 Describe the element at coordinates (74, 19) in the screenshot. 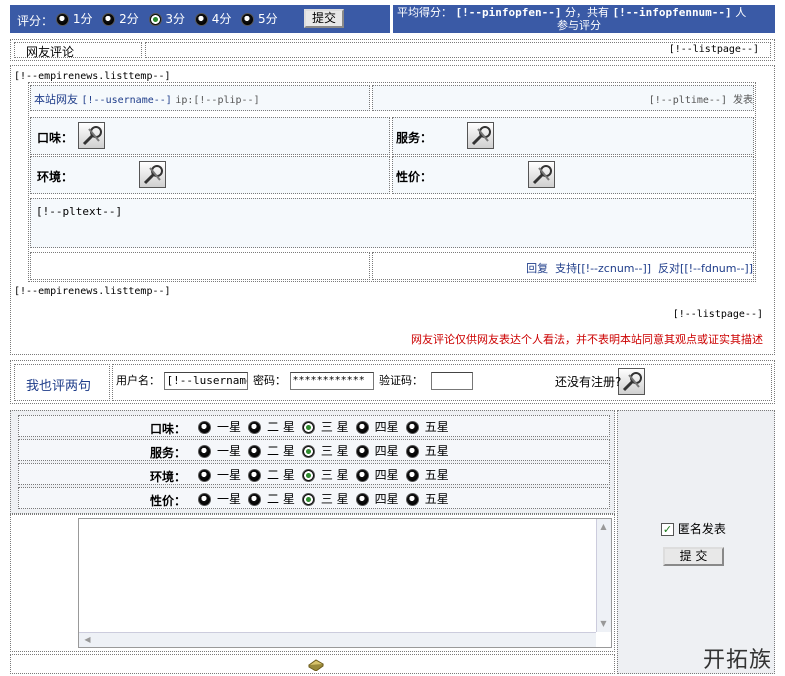

I see `rate-option-1: 1分` at that location.